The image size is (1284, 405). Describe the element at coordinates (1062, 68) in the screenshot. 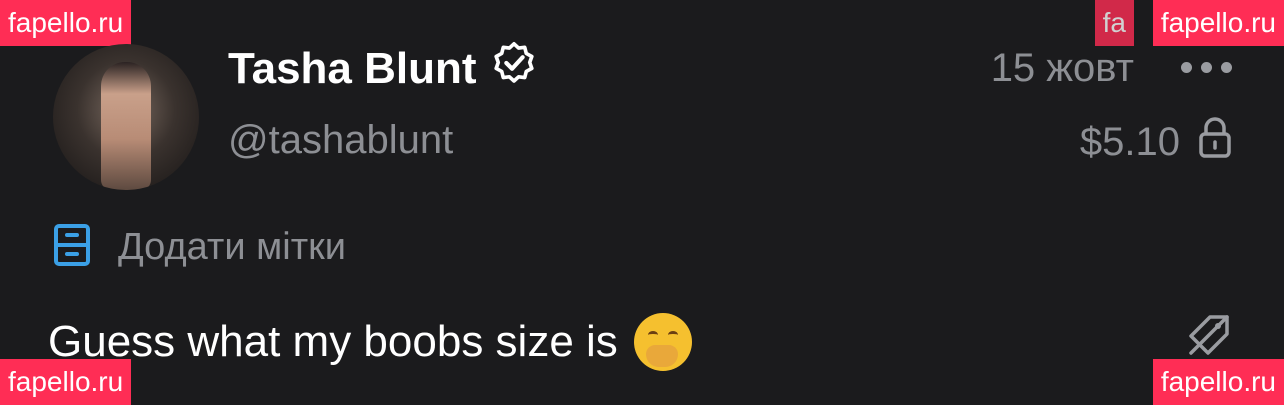

I see `post-date: 15 жовт` at that location.